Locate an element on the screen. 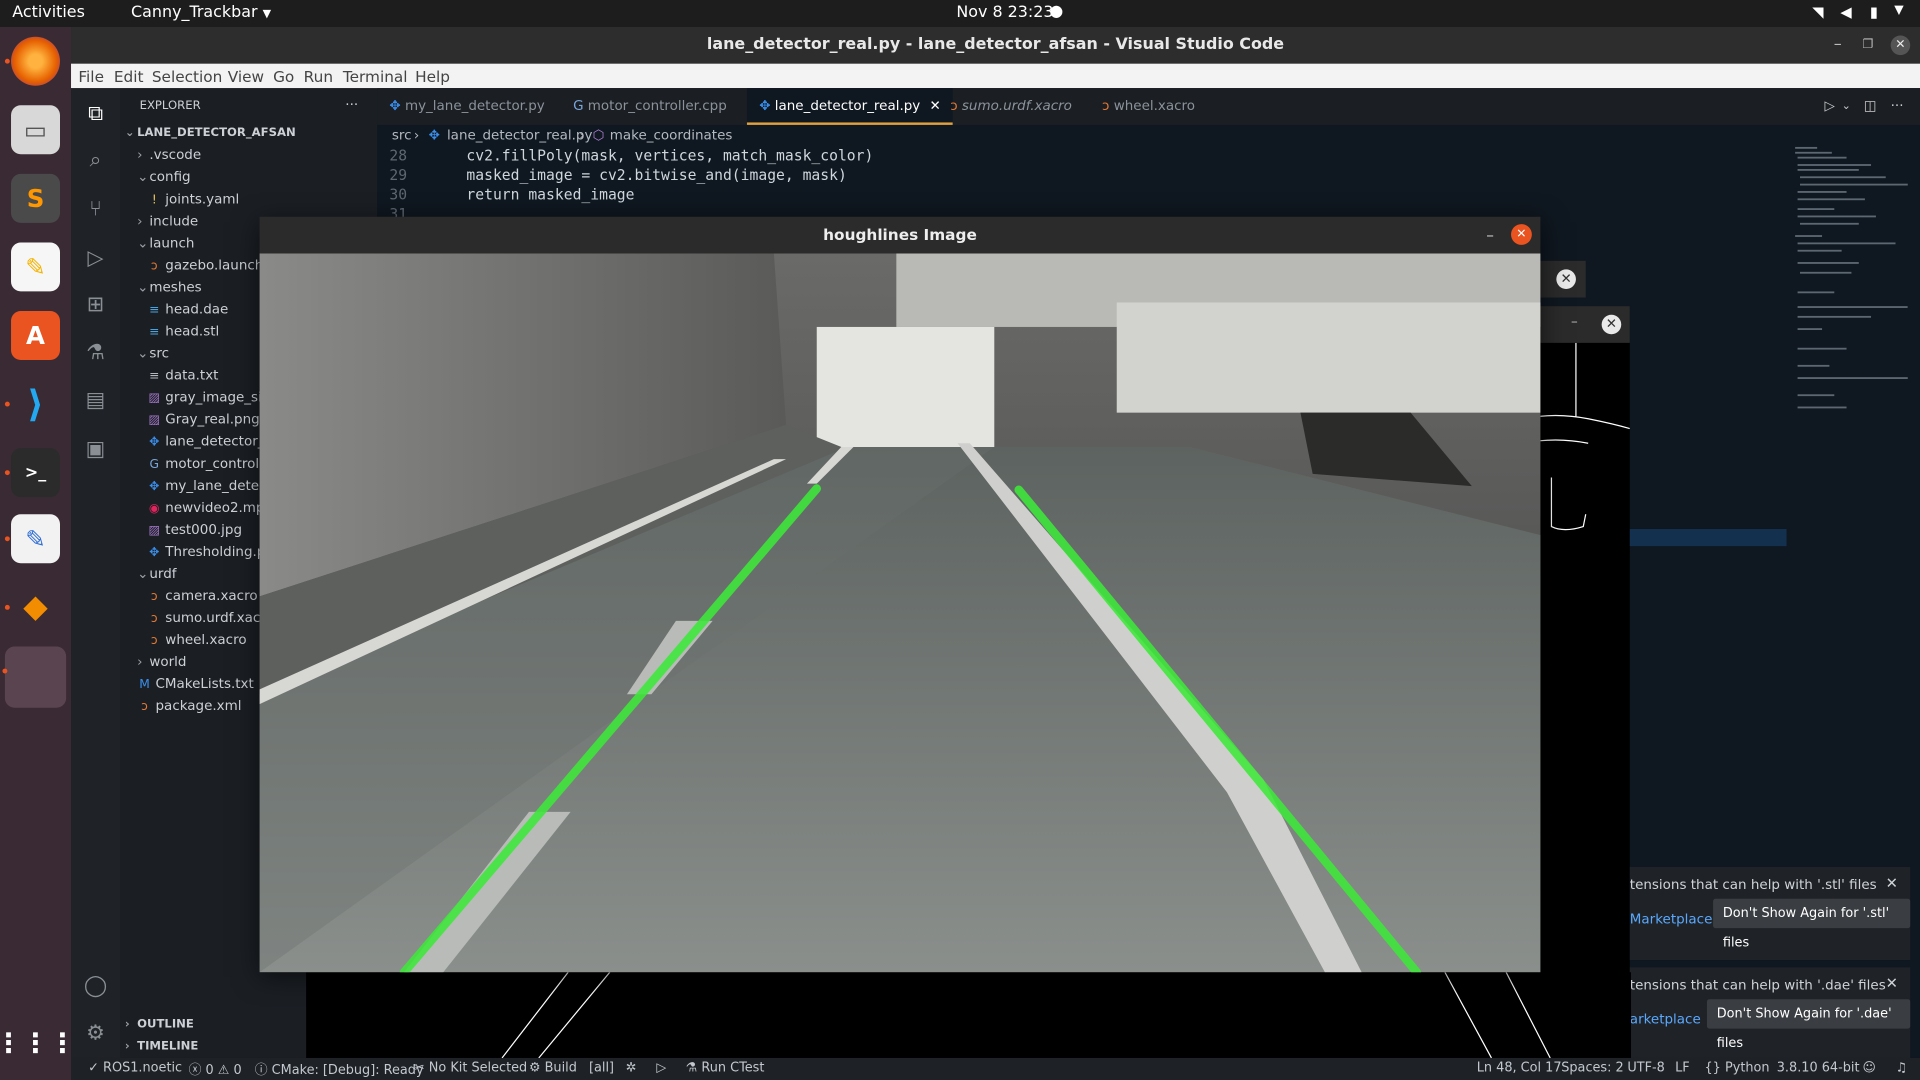 The image size is (1920, 1080). gedit-icon: ✎ is located at coordinates (36, 539).